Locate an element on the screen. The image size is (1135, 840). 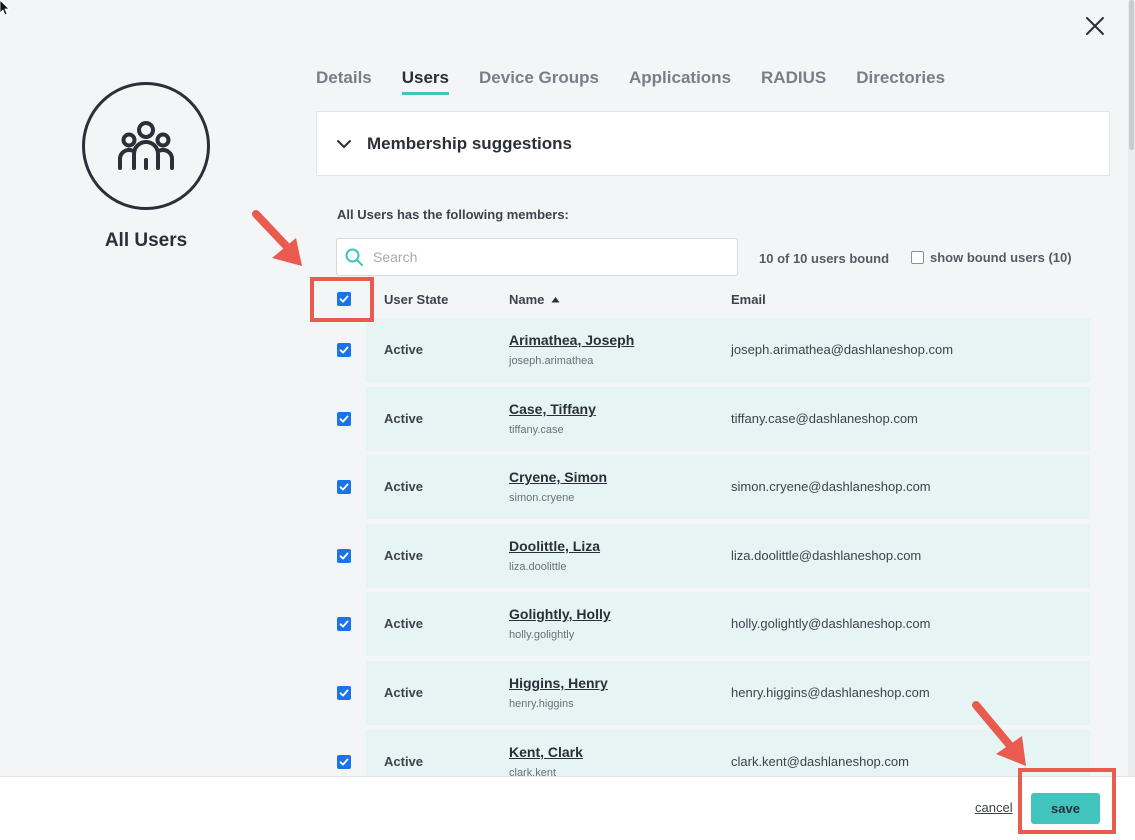
user-email: holly.golightly@dashlaneshop.com is located at coordinates (831, 623).